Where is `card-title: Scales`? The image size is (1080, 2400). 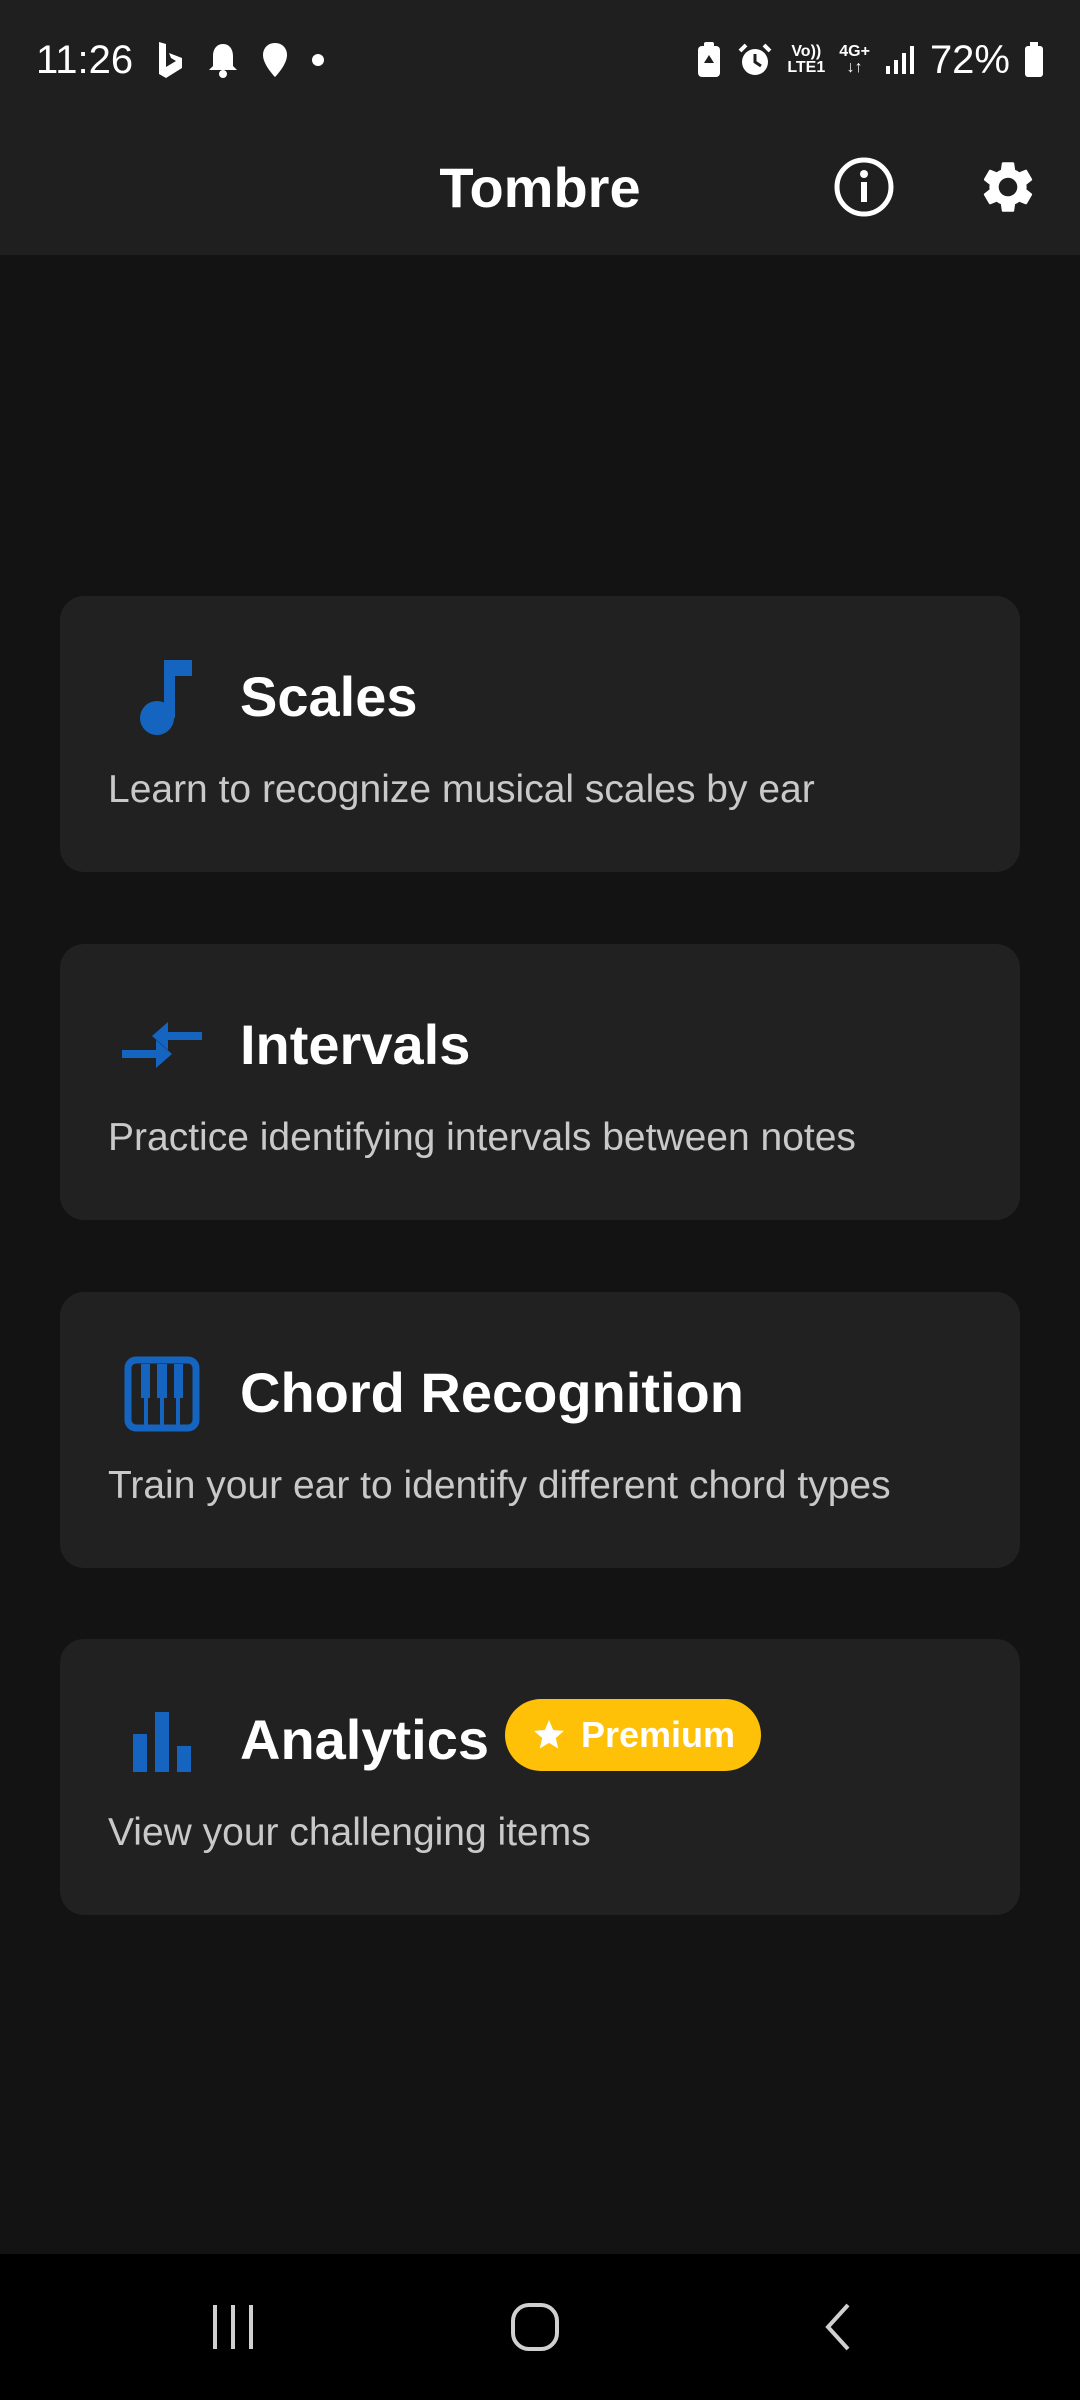
card-title: Scales is located at coordinates (329, 696).